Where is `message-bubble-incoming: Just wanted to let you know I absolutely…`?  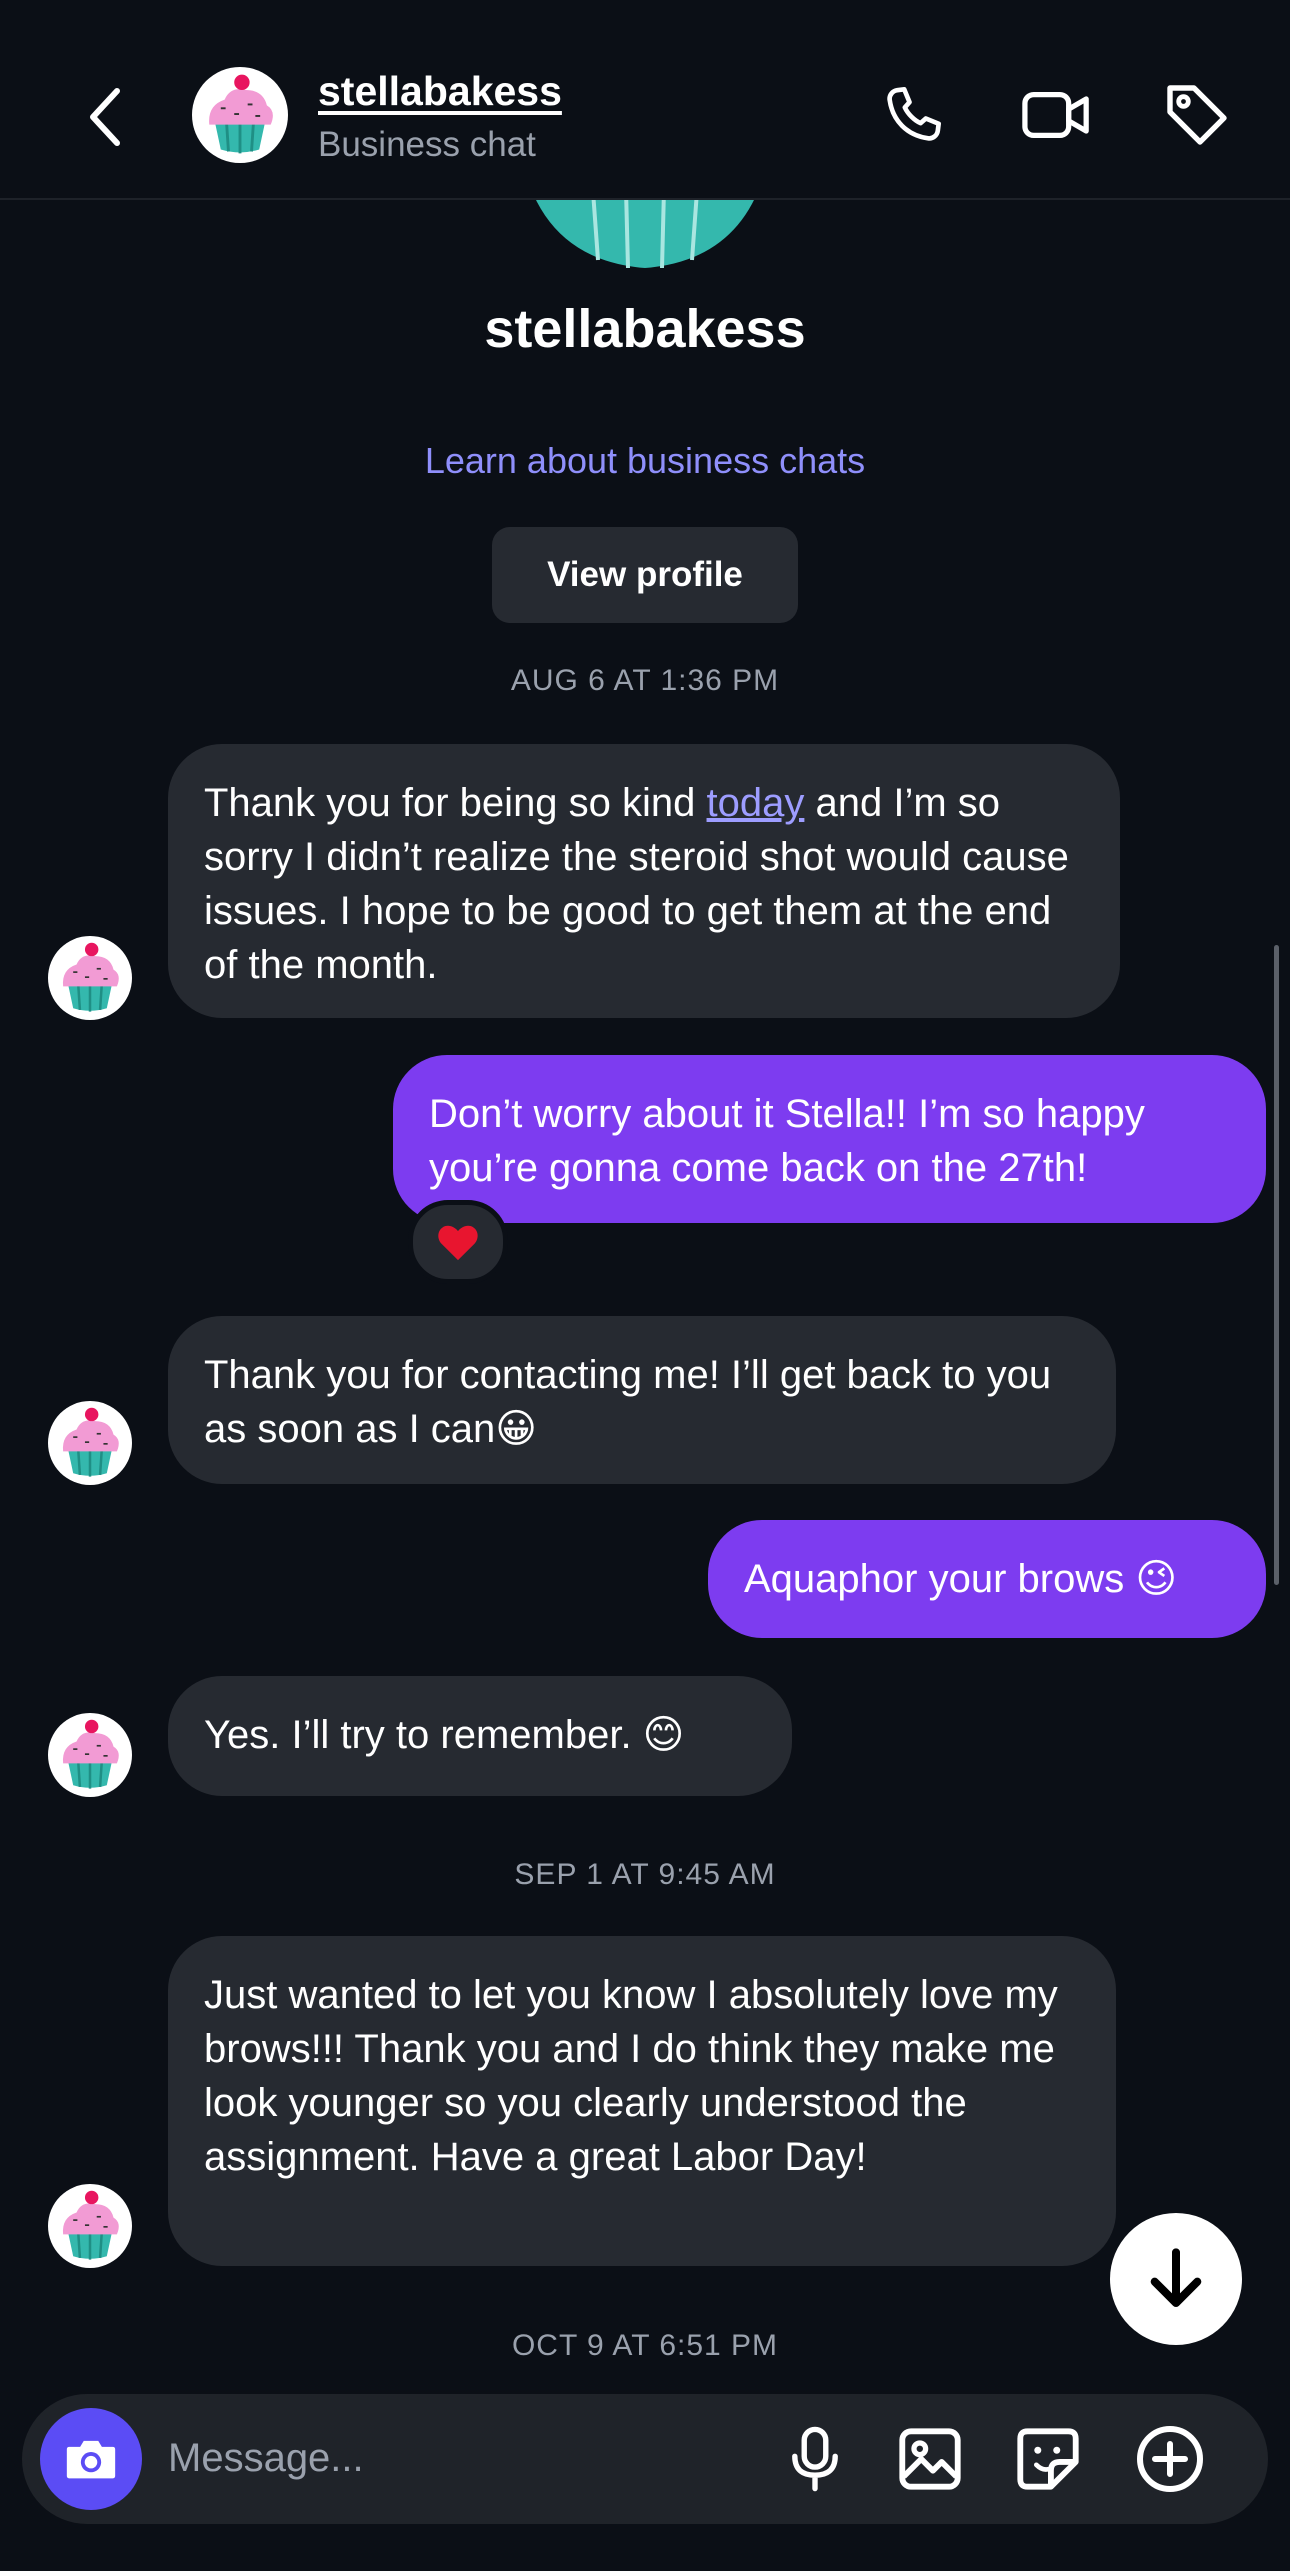
message-bubble-incoming: Just wanted to let you know I absolutely… is located at coordinates (642, 2101).